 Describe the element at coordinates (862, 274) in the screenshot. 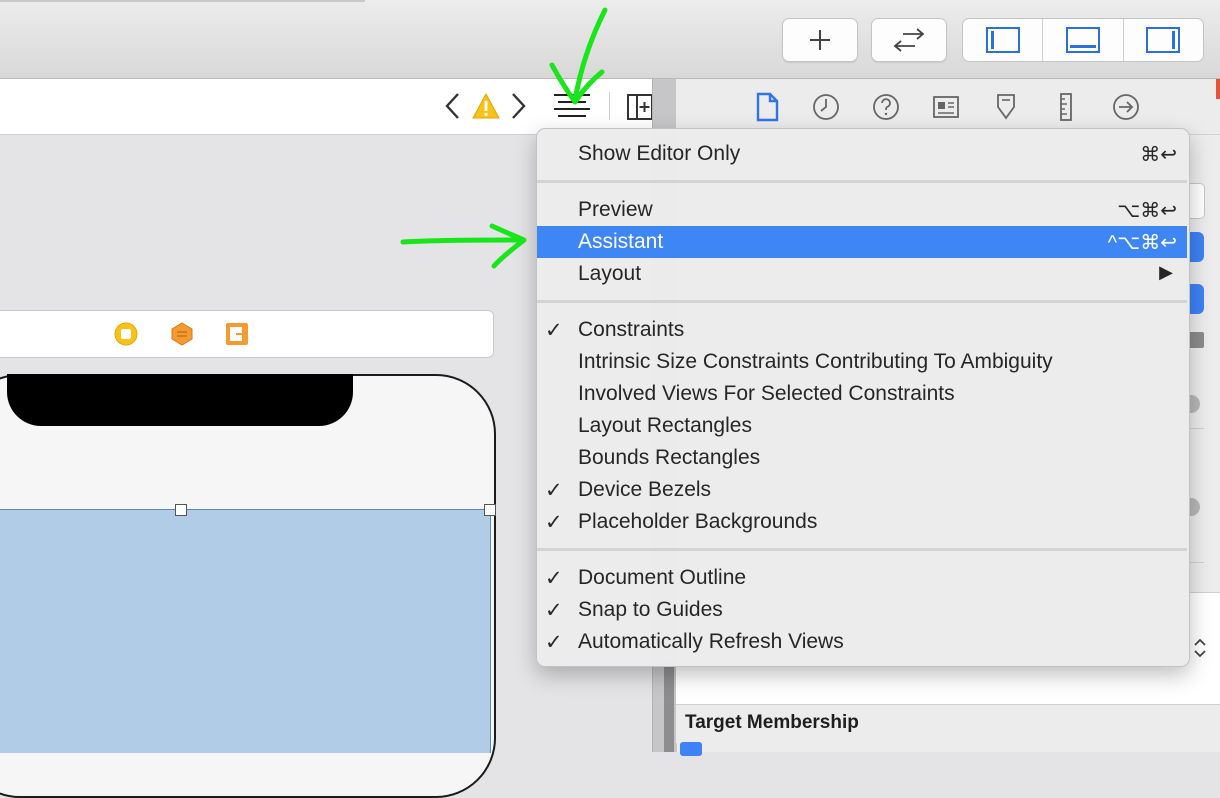

I see `menu-item-layout: Layout ▶` at that location.